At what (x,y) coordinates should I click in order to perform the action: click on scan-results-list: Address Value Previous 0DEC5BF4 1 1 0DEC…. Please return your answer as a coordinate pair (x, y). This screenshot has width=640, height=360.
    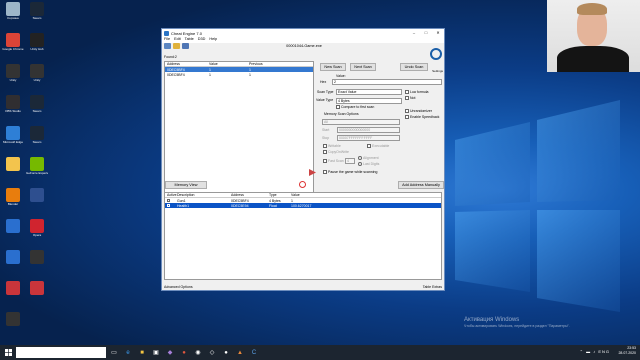
    Looking at the image, I should click on (239, 130).